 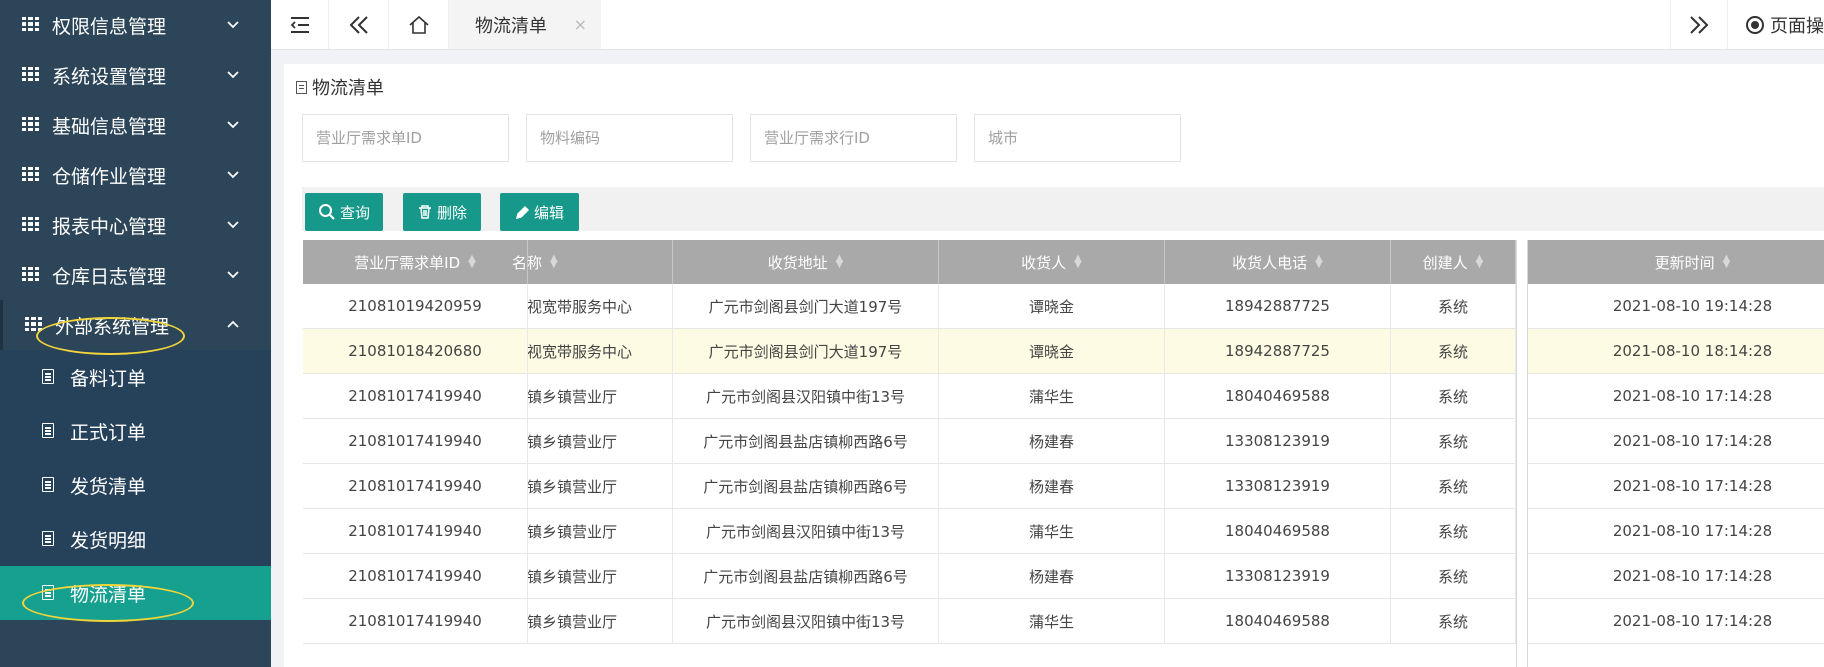 I want to click on cell-text: 2021-08-10 17:14:28, so click(x=1692, y=576).